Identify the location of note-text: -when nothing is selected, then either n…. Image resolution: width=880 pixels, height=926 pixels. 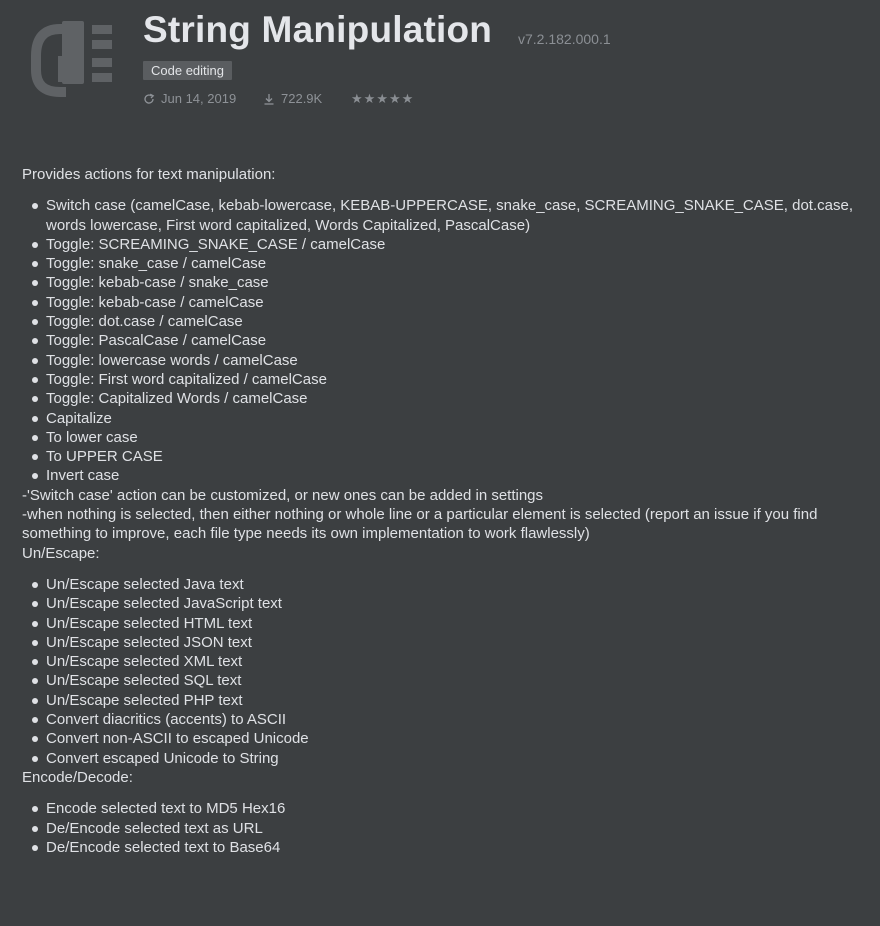
(420, 524).